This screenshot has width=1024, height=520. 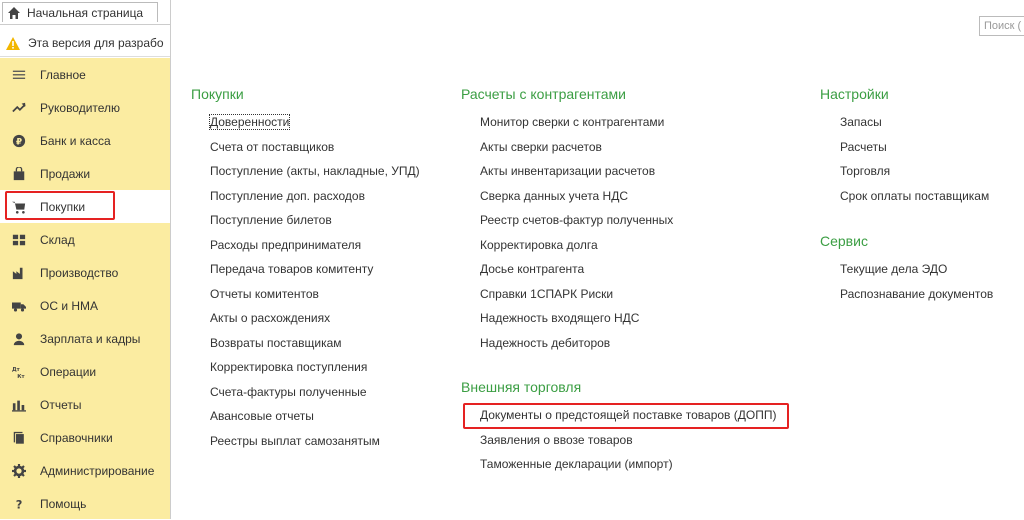 I want to click on section-title-purchases: Покупки, so click(x=217, y=94).